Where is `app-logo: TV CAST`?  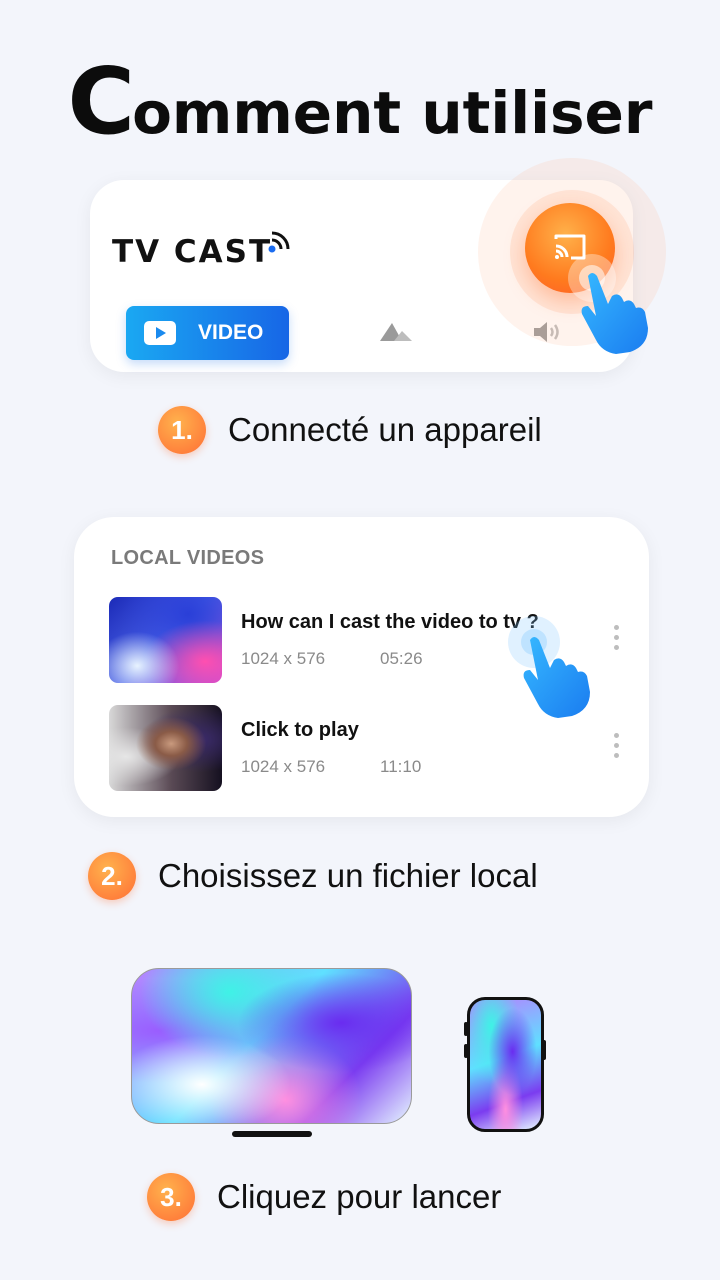 app-logo: TV CAST is located at coordinates (192, 252).